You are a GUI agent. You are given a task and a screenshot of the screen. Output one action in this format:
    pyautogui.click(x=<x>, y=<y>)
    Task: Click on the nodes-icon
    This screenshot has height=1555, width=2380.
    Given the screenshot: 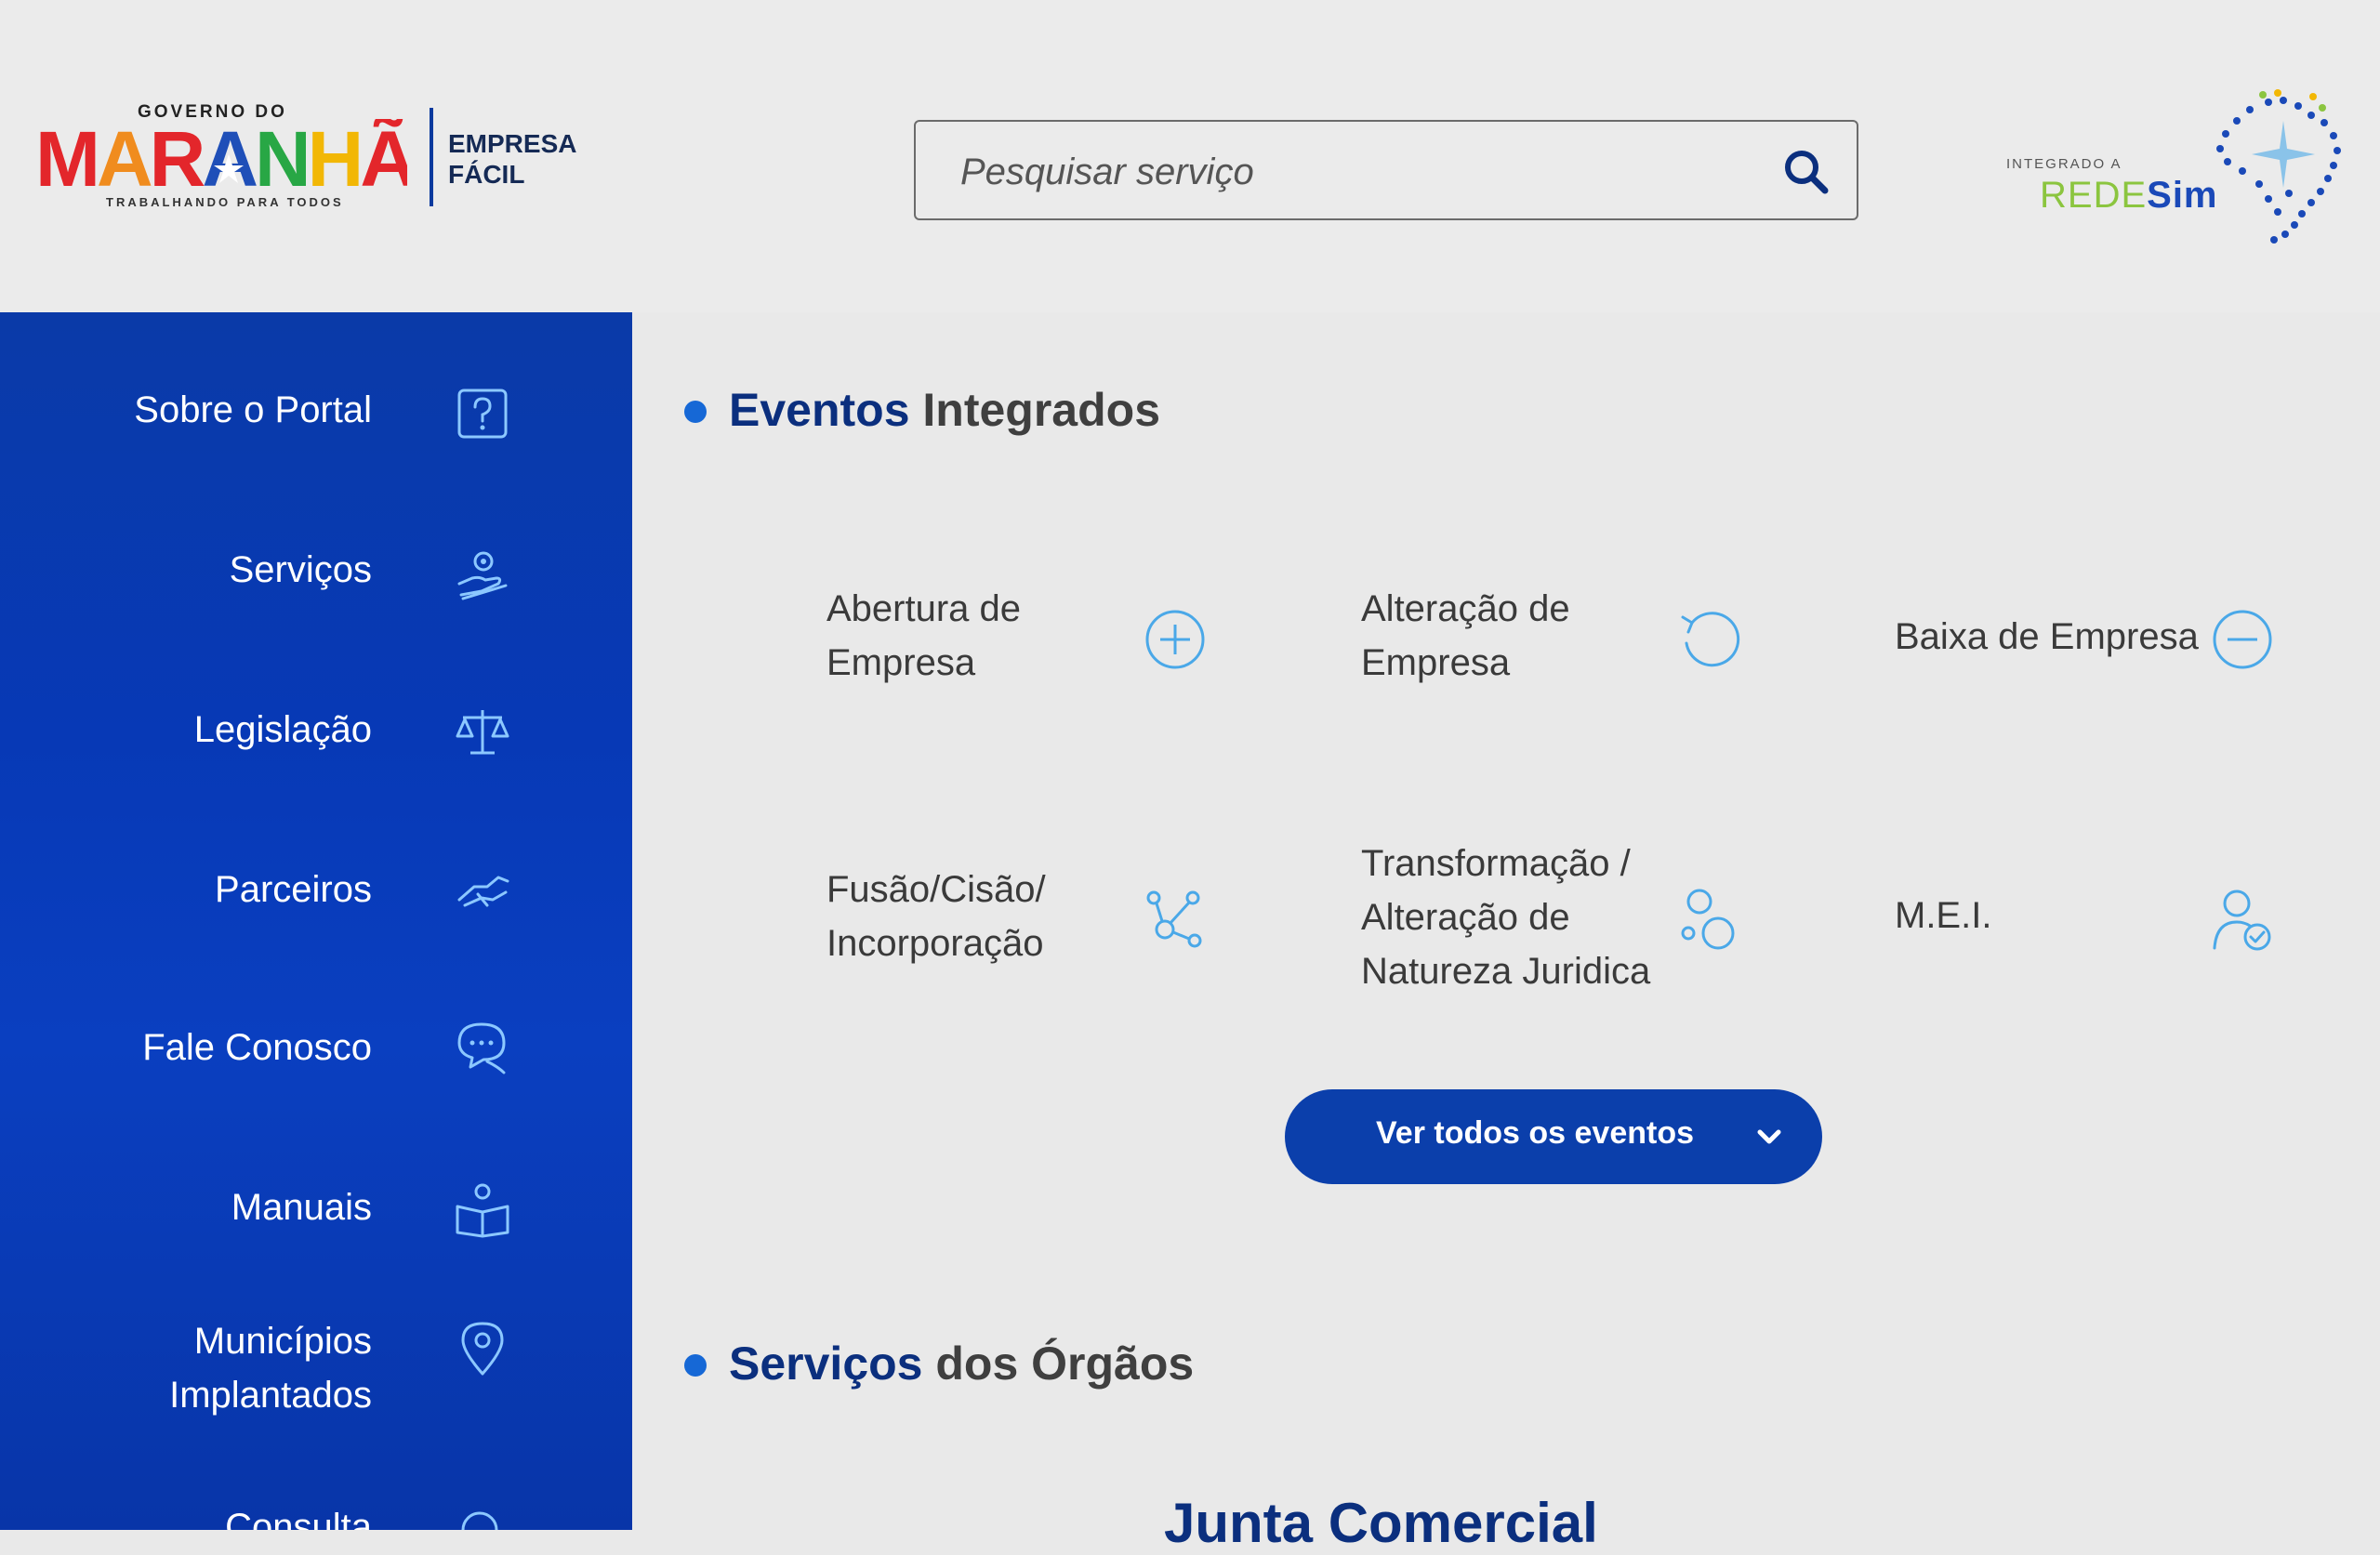 What is the action you would take?
    pyautogui.click(x=1174, y=919)
    